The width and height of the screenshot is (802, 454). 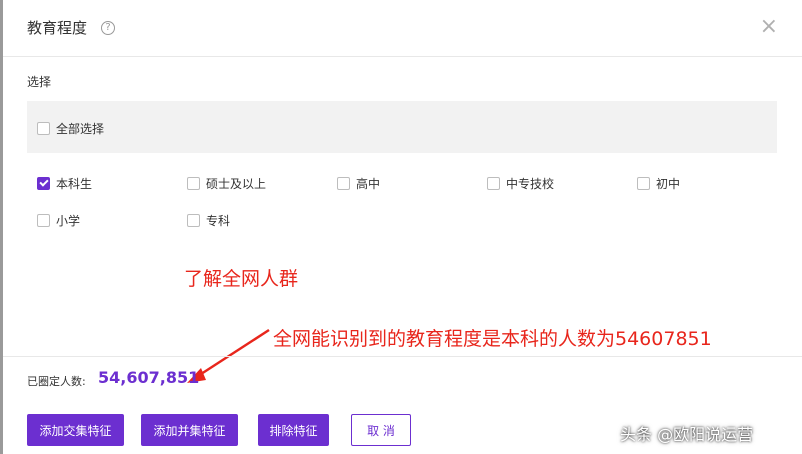 What do you see at coordinates (75, 430) in the screenshot?
I see `add-intersection-button: 添加交集特征` at bounding box center [75, 430].